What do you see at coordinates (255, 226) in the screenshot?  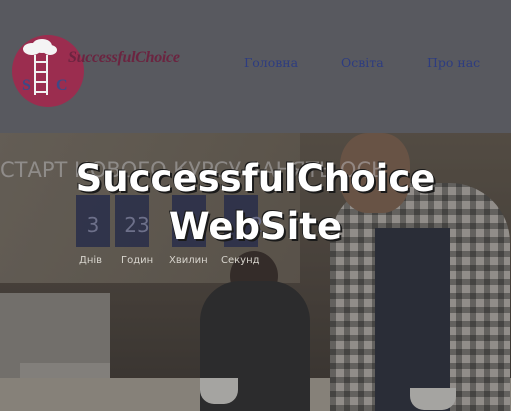 I see `overlay-title-line-2: WebSite` at bounding box center [255, 226].